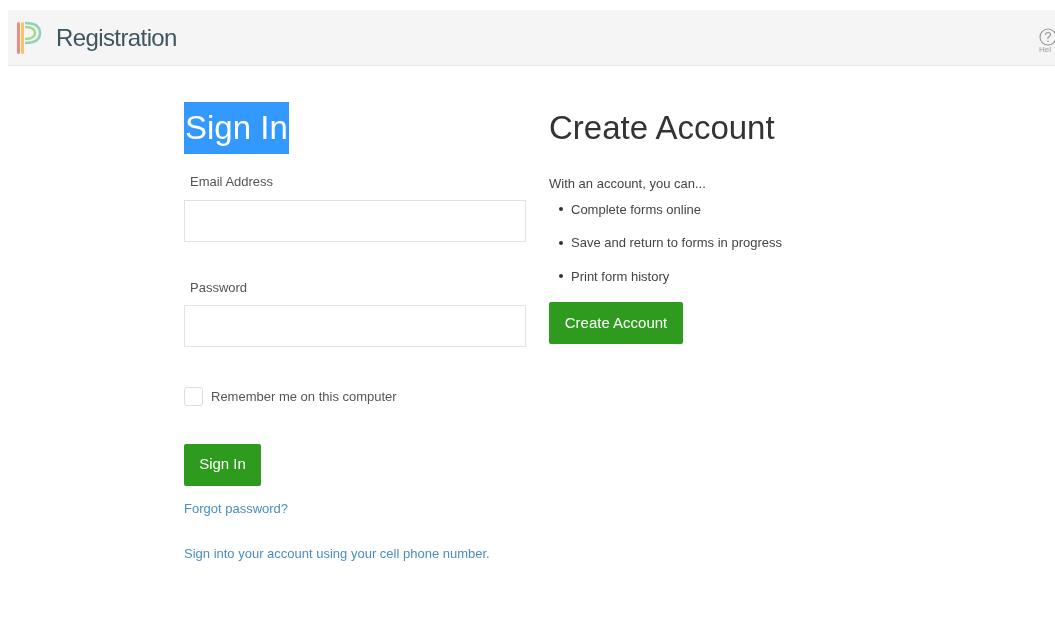 This screenshot has width=1055, height=621. I want to click on app-title: Registration, so click(116, 37).